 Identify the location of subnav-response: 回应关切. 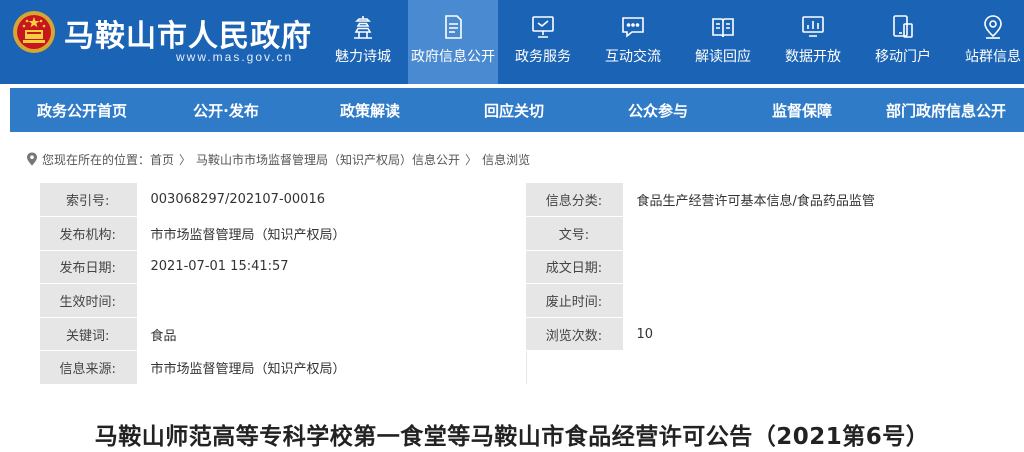
(514, 110).